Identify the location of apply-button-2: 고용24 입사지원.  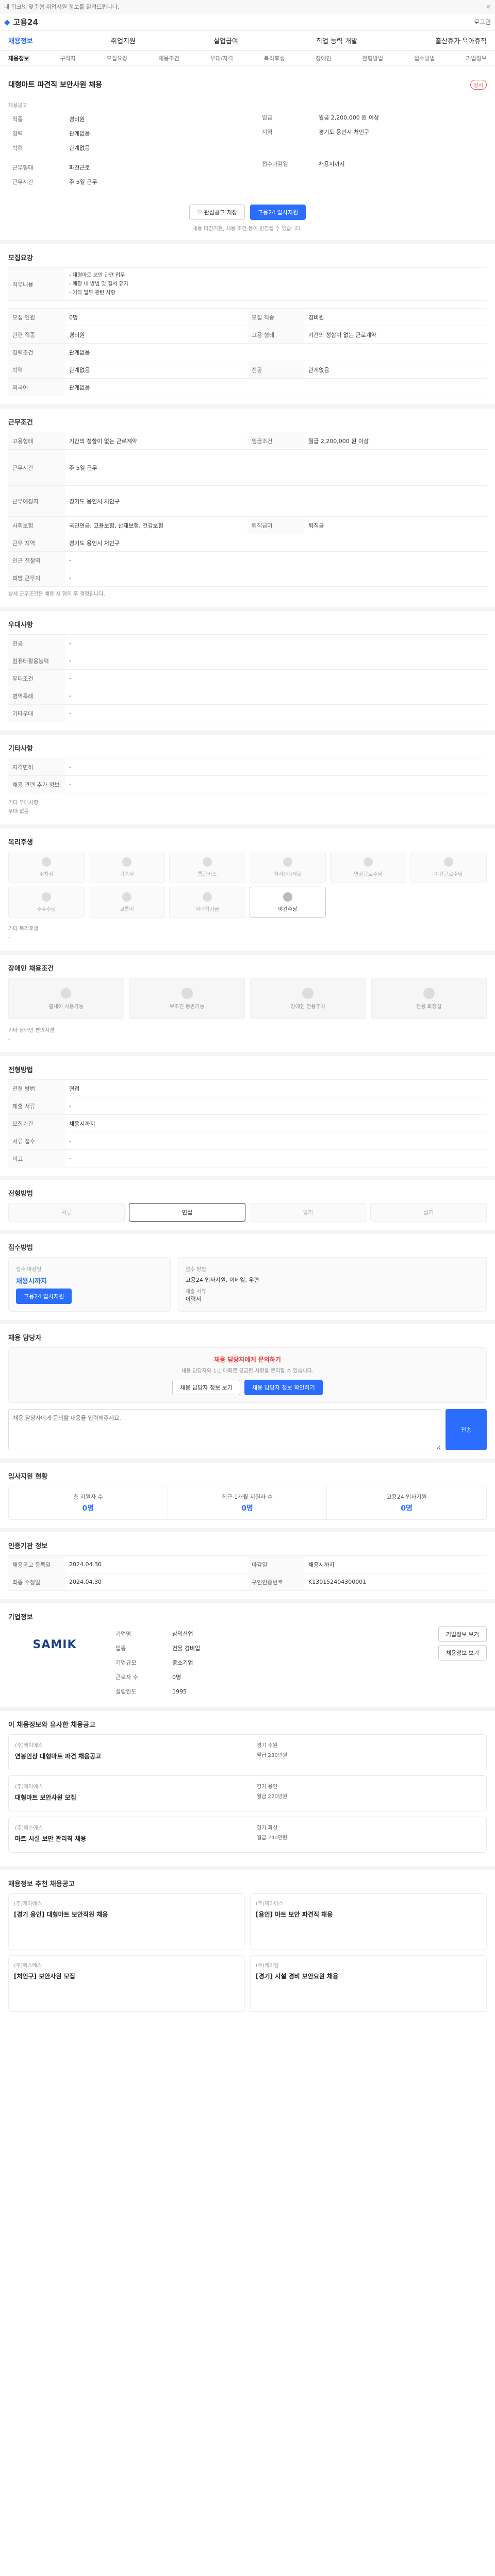
(44, 1296).